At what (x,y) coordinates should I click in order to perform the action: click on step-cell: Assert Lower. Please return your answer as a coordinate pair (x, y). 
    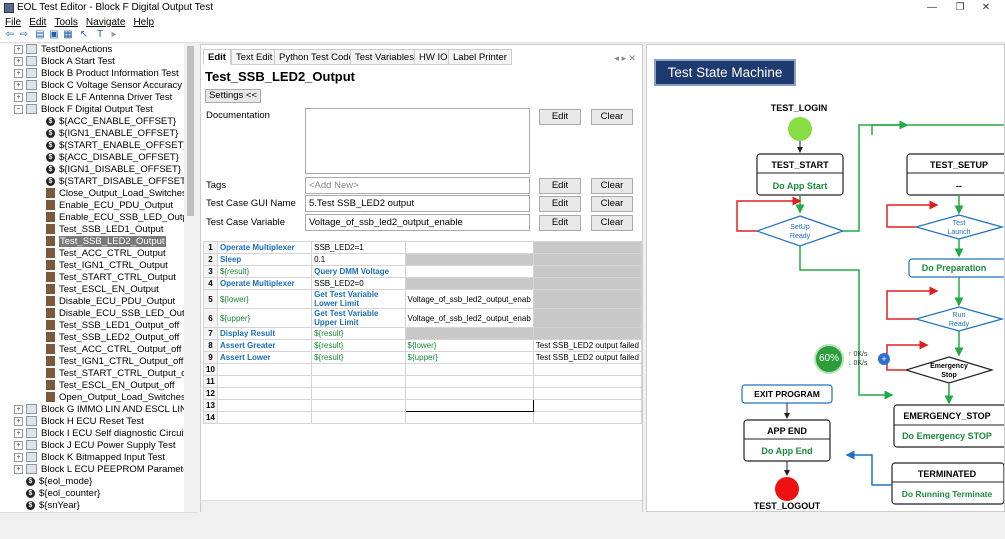
    Looking at the image, I should click on (264, 357).